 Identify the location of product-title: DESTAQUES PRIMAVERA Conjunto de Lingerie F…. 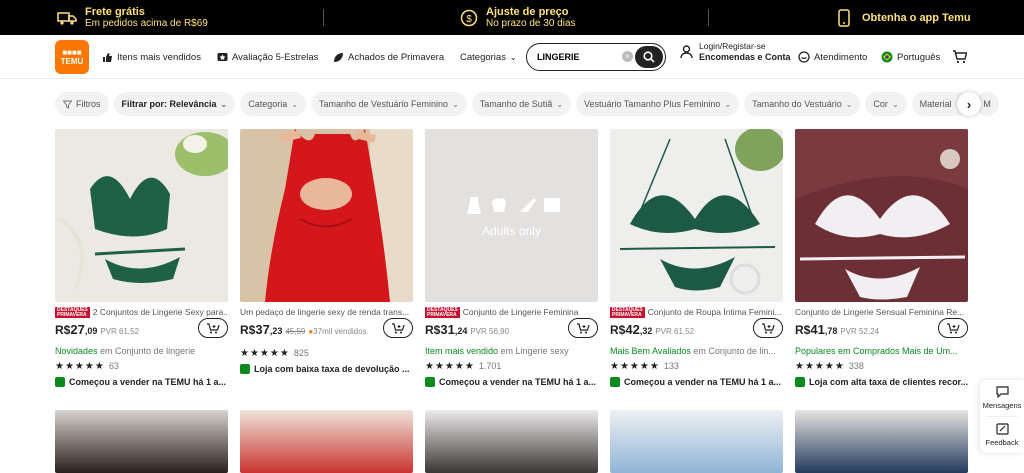
(511, 312).